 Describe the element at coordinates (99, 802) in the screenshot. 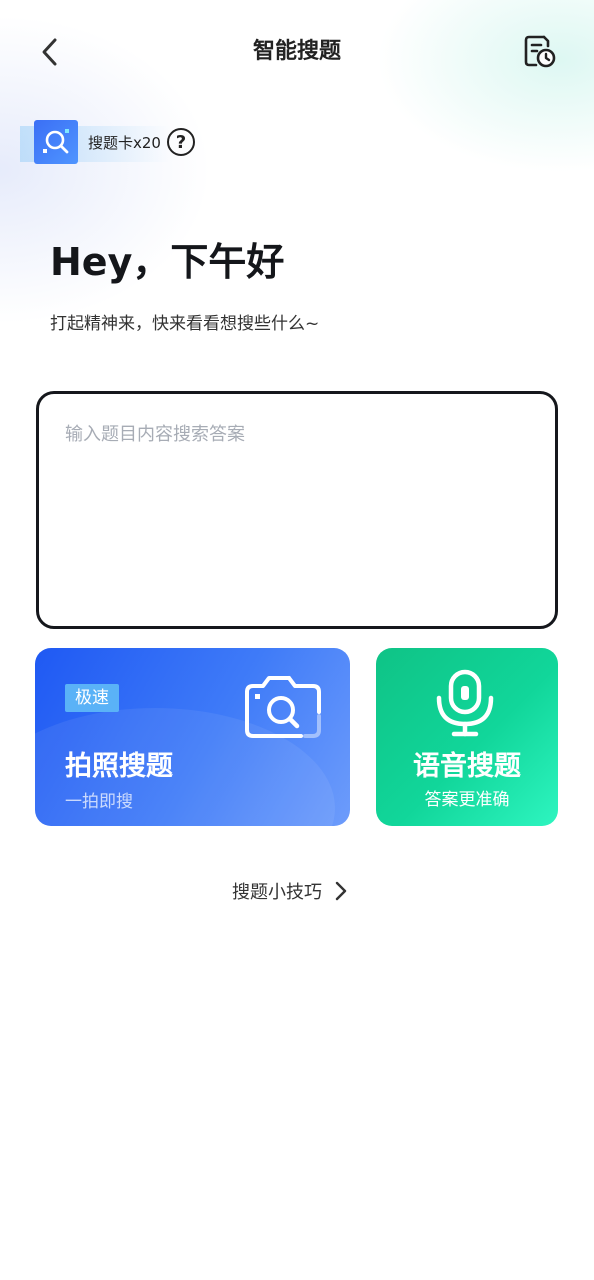

I see `photo-search-subtitle: 一拍即搜` at that location.